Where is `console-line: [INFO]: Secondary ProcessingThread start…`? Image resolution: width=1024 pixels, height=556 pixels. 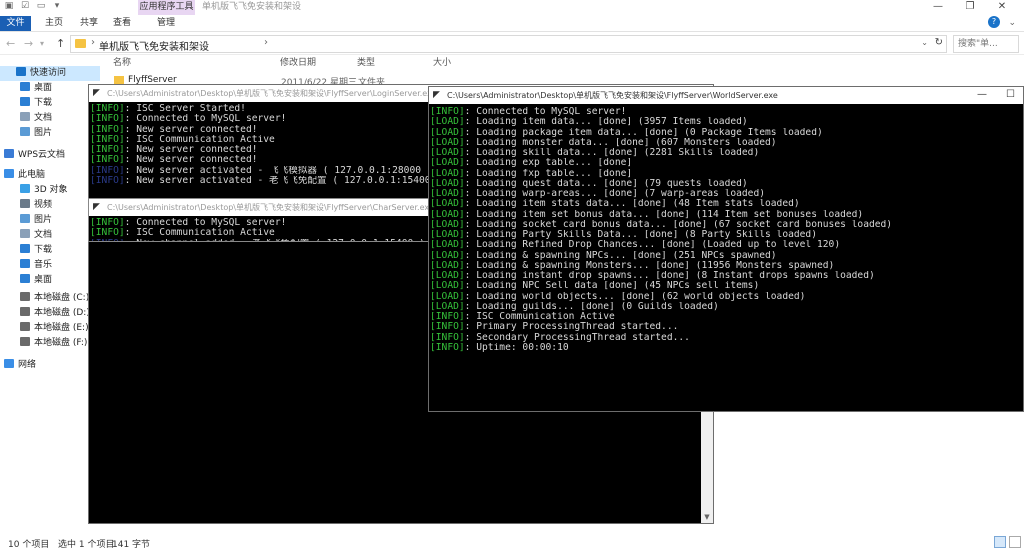
console-line: [INFO]: Secondary ProcessingThread start… is located at coordinates (726, 338).